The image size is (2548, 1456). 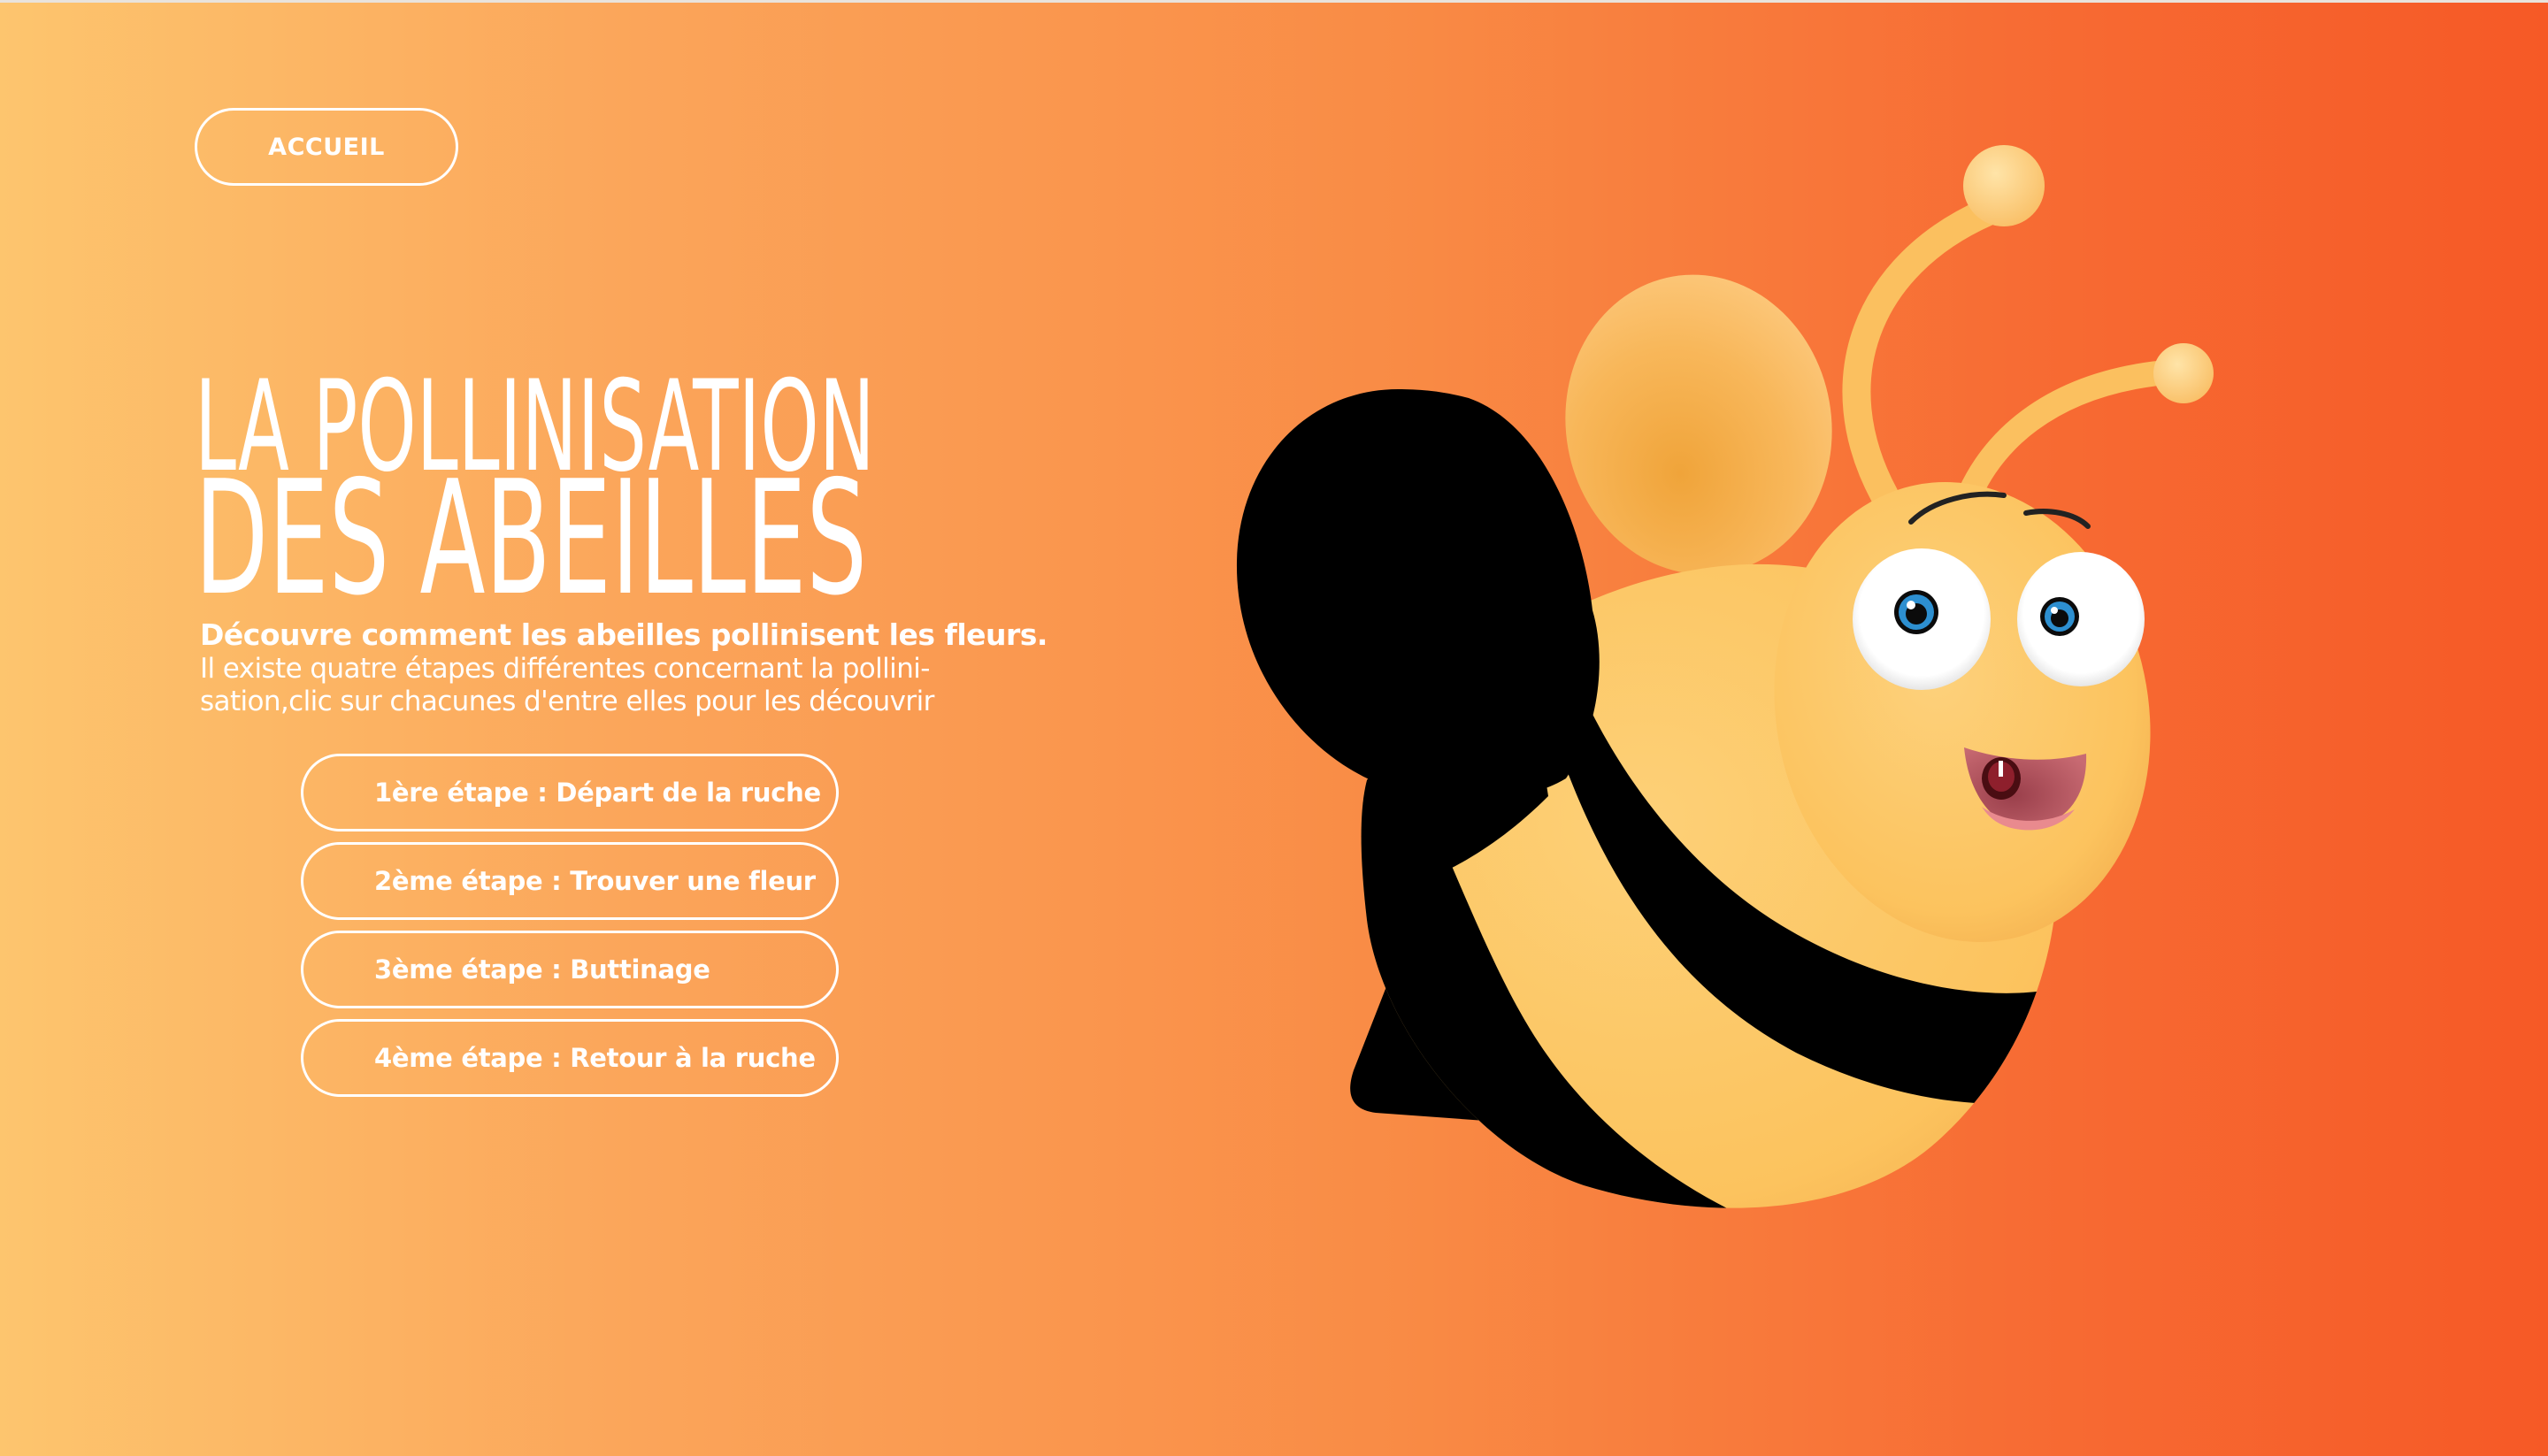 What do you see at coordinates (1274, 1) in the screenshot?
I see `top-border-line` at bounding box center [1274, 1].